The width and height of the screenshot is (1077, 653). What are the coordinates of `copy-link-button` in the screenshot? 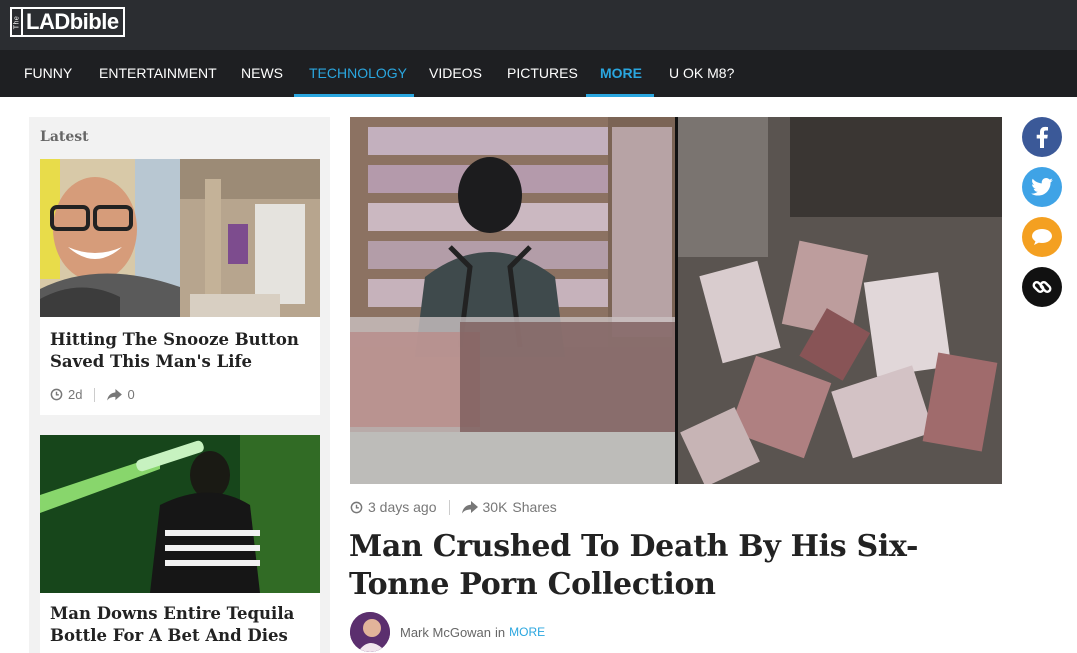 It's located at (1042, 287).